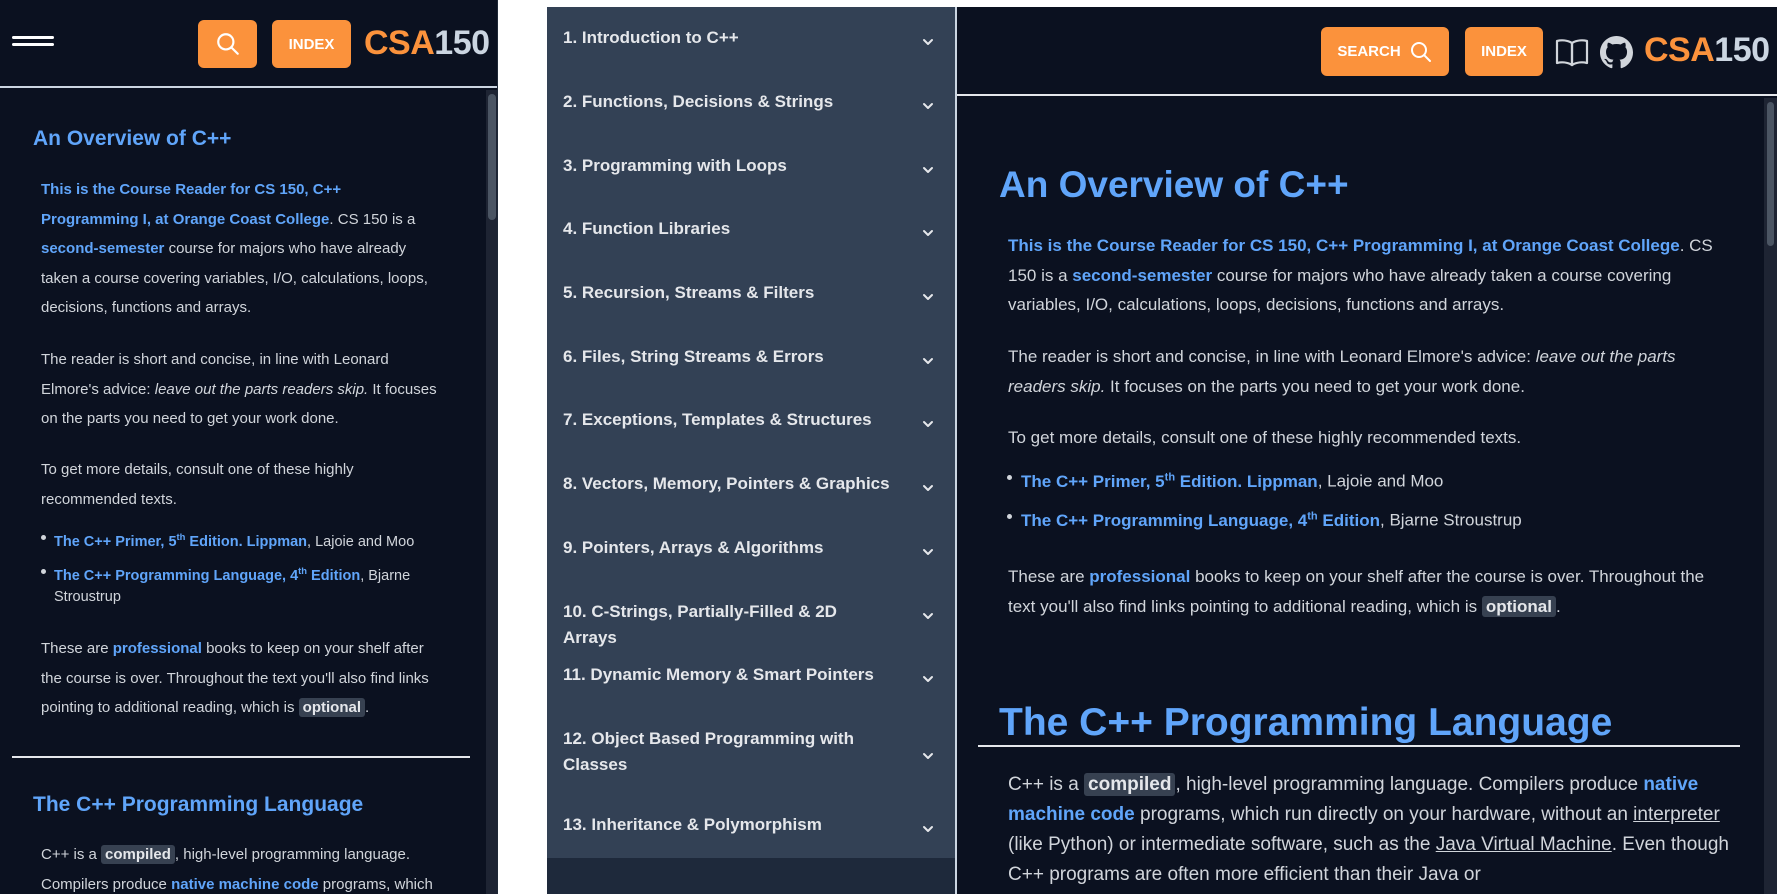 The height and width of the screenshot is (894, 1777). What do you see at coordinates (726, 483) in the screenshot?
I see `nav-chapter-label: 8. Vectors, Memory, Pointers & Graphics` at bounding box center [726, 483].